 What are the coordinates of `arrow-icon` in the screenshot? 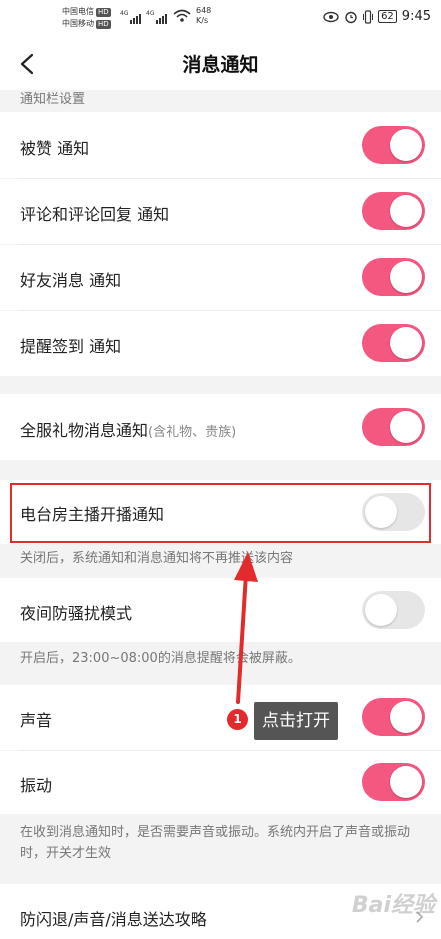 It's located at (246, 628).